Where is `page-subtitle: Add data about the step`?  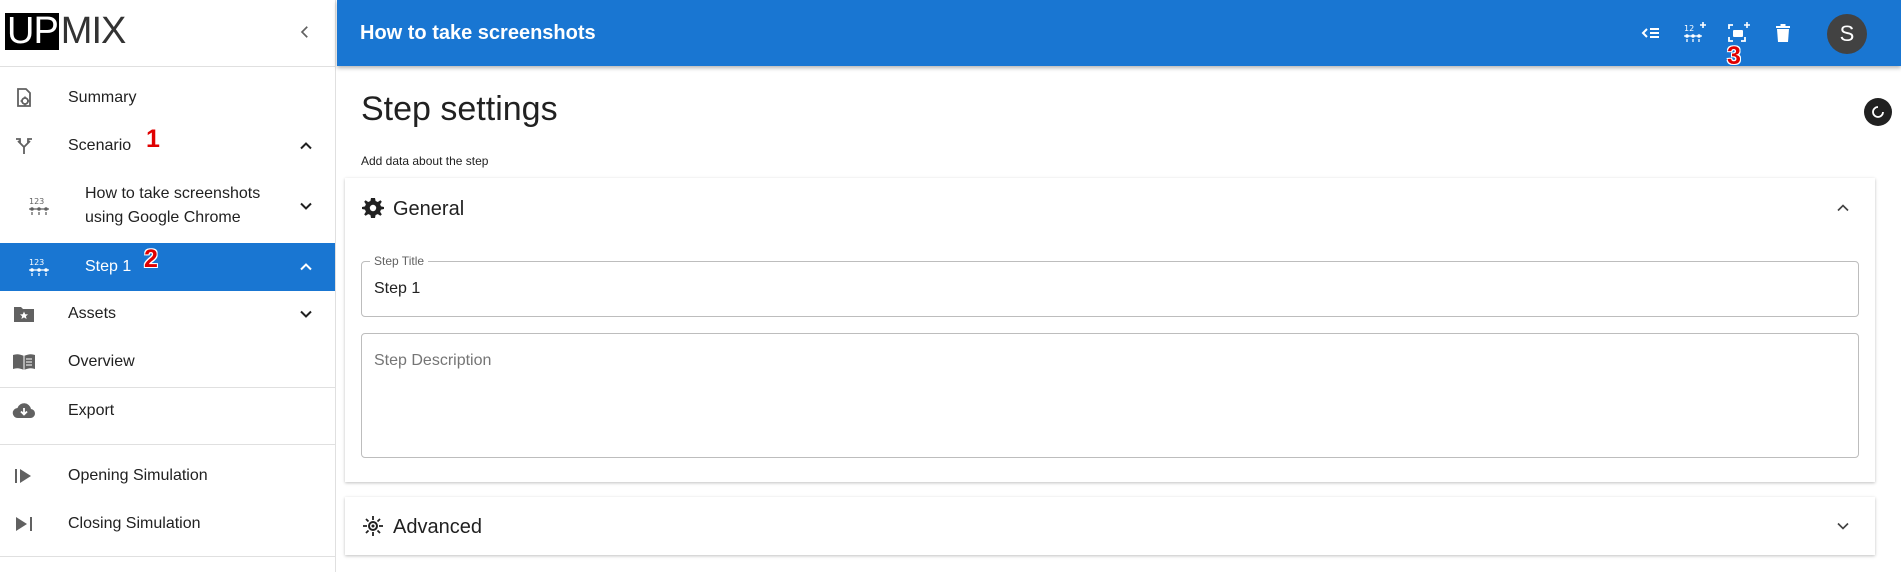
page-subtitle: Add data about the step is located at coordinates (425, 161).